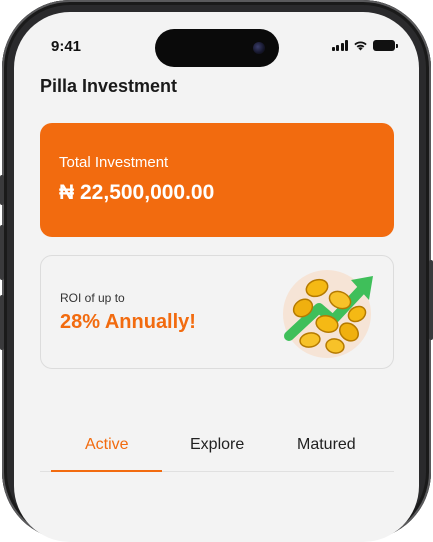  I want to click on wifi-icon, so click(360, 46).